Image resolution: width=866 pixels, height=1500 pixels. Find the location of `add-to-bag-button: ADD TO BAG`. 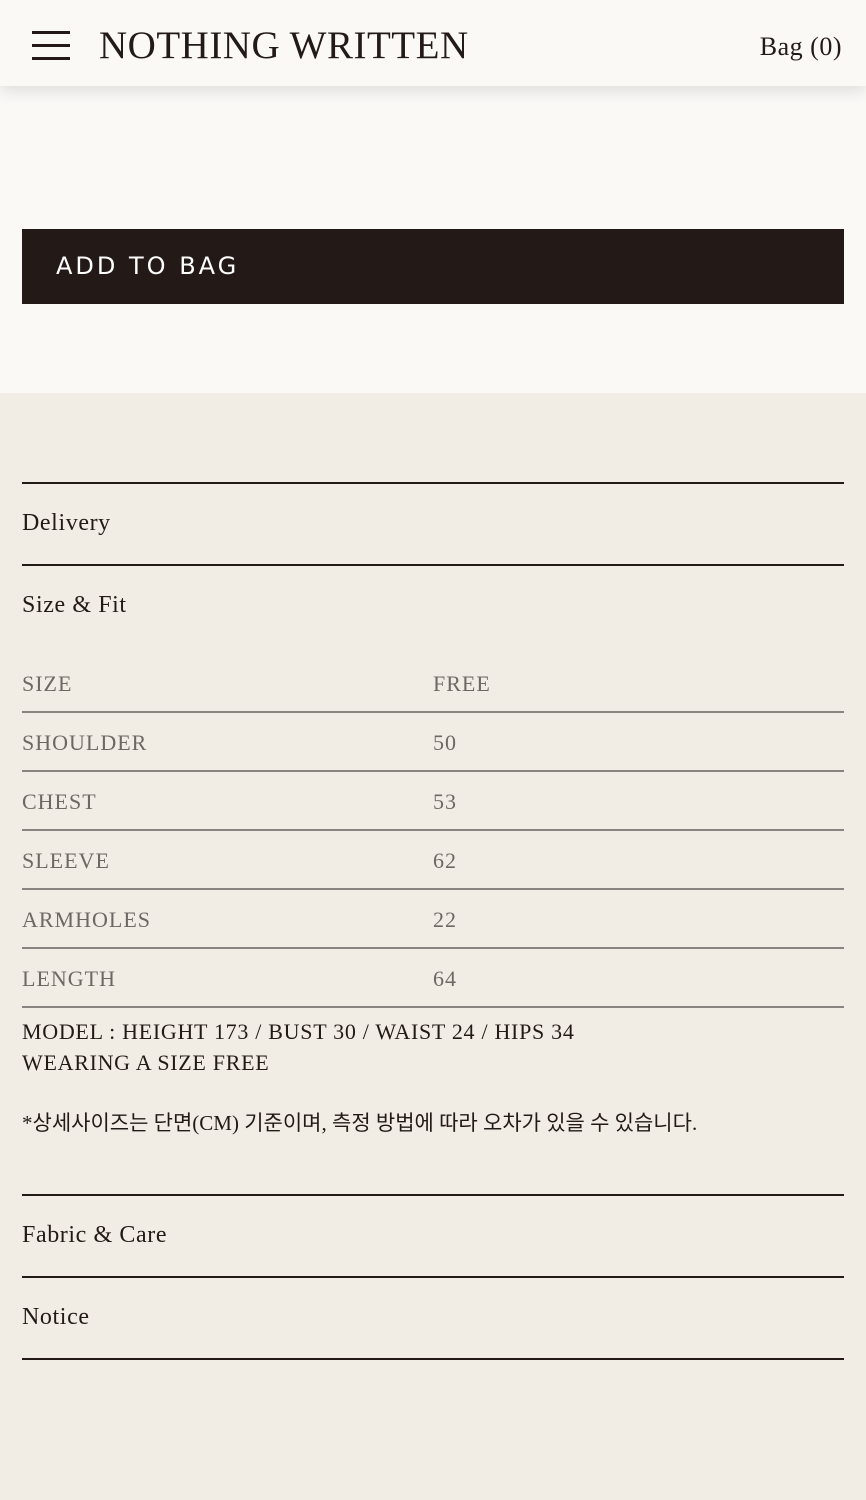

add-to-bag-button: ADD TO BAG is located at coordinates (433, 266).